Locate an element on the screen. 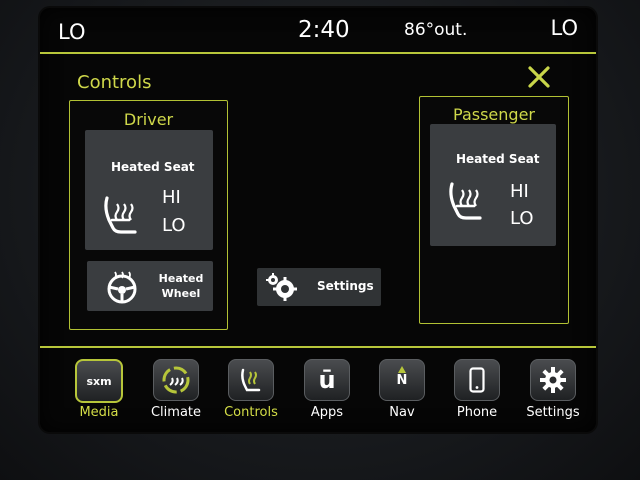 Image resolution: width=640 pixels, height=480 pixels. compass-letter: N is located at coordinates (402, 380).